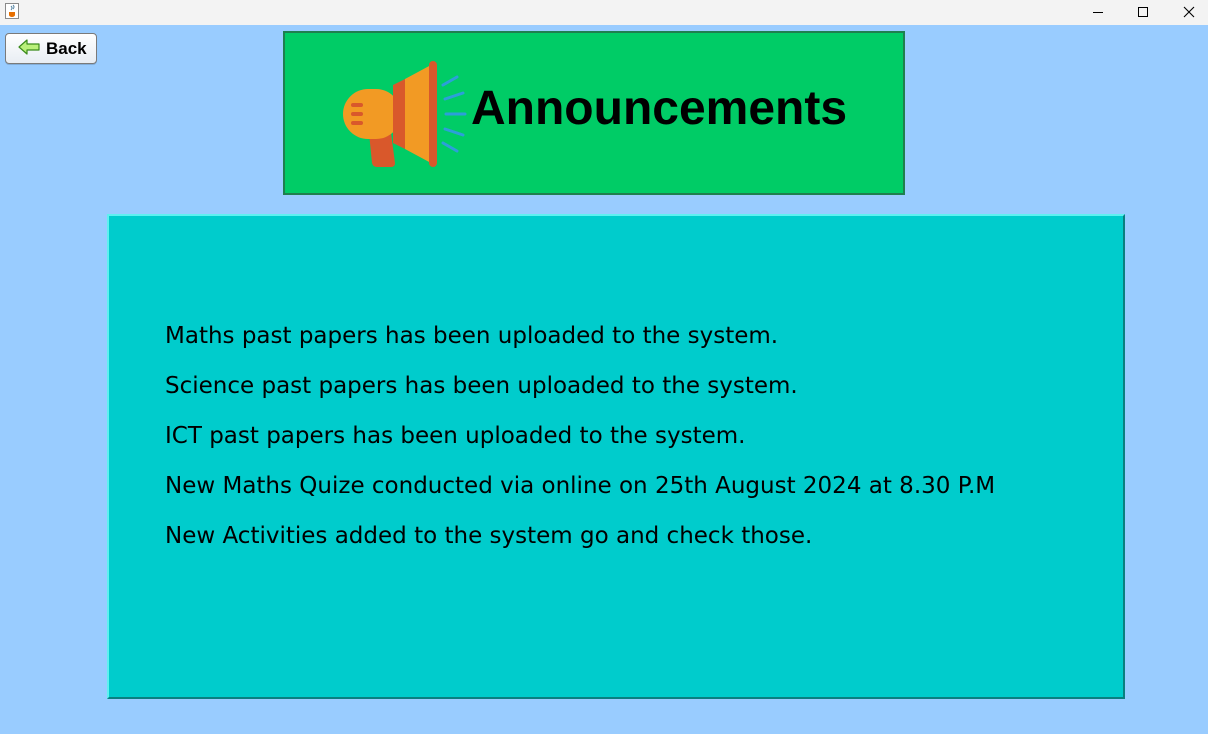 The width and height of the screenshot is (1208, 734). What do you see at coordinates (29, 48) in the screenshot?
I see `left-arrow-icon` at bounding box center [29, 48].